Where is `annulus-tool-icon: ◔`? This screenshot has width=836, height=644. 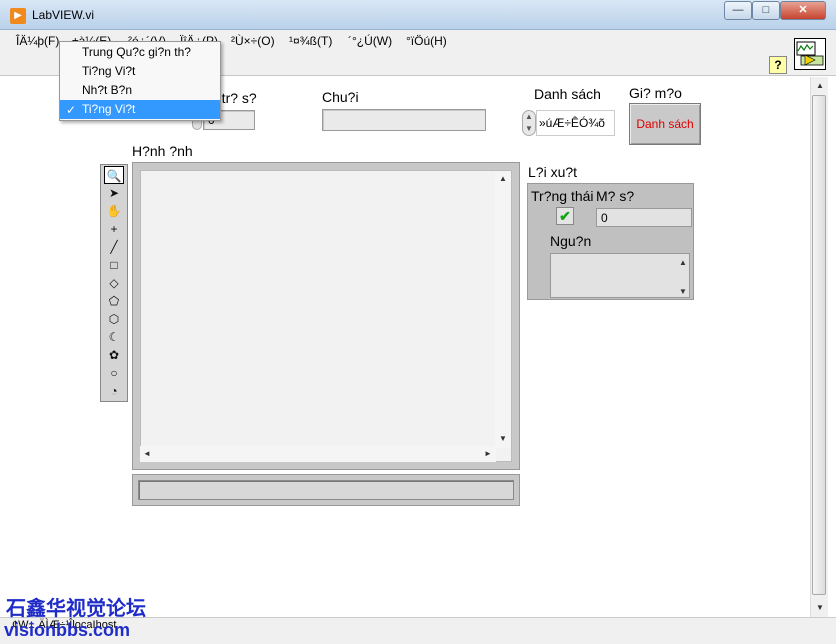
annulus-tool-icon: ◔ is located at coordinates (114, 391).